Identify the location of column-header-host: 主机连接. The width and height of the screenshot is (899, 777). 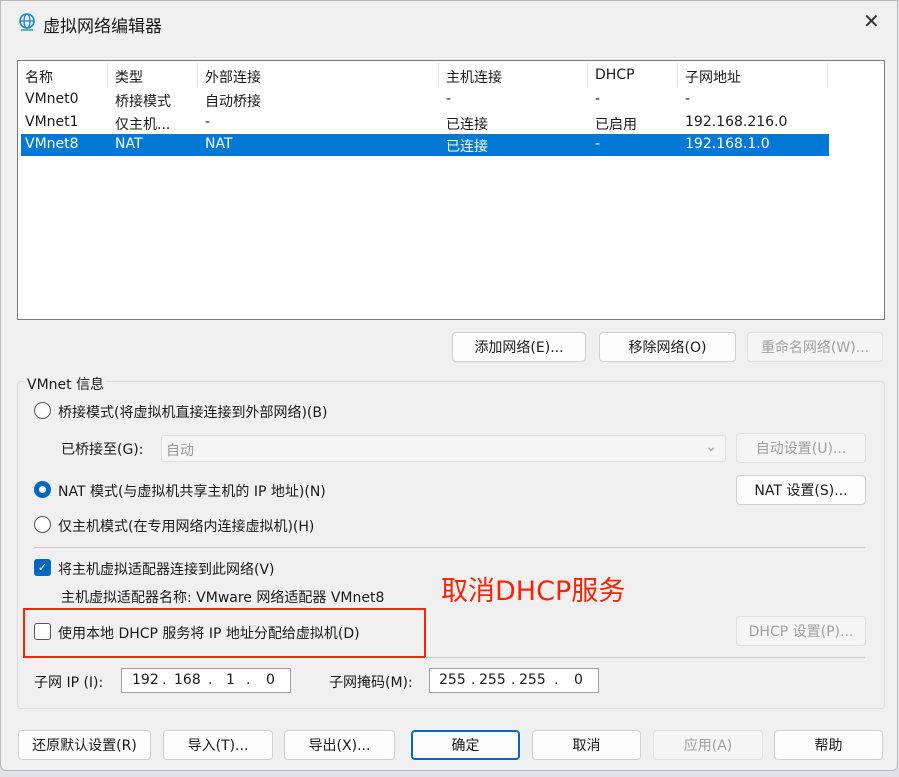
(474, 77).